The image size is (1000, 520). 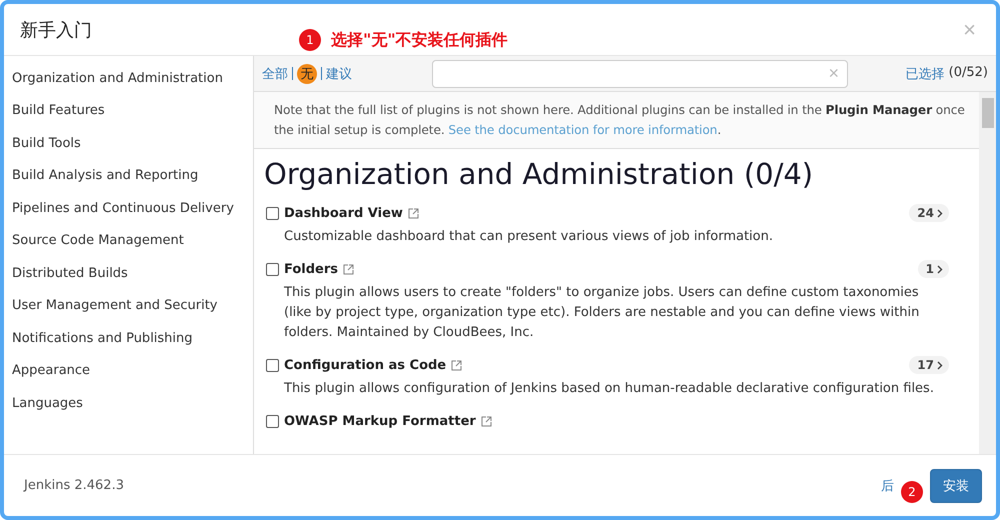 What do you see at coordinates (539, 174) in the screenshot?
I see `section-heading: Organization and Administration (0/4)` at bounding box center [539, 174].